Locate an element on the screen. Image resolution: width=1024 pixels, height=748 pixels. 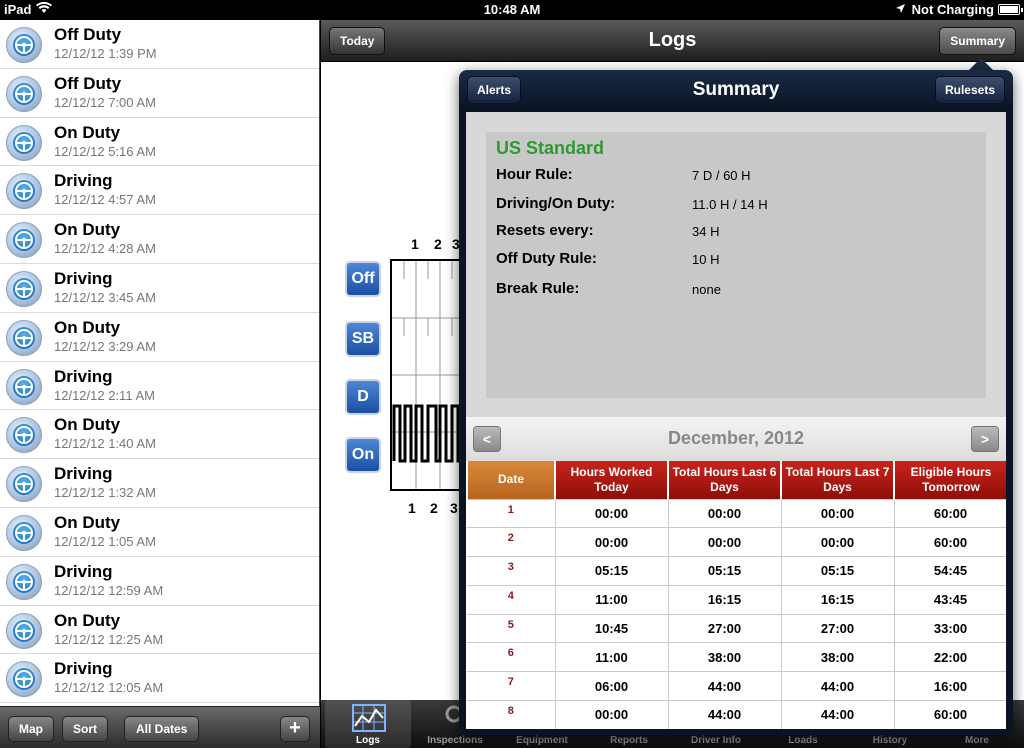
battery-icon is located at coordinates (1010, 9).